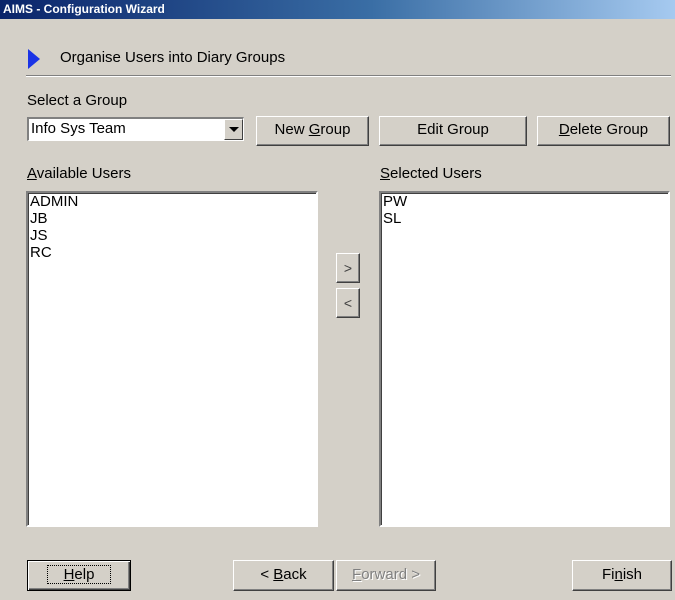 The height and width of the screenshot is (600, 675). Describe the element at coordinates (608, 574) in the screenshot. I see `finish-label-pre: Fi` at that location.